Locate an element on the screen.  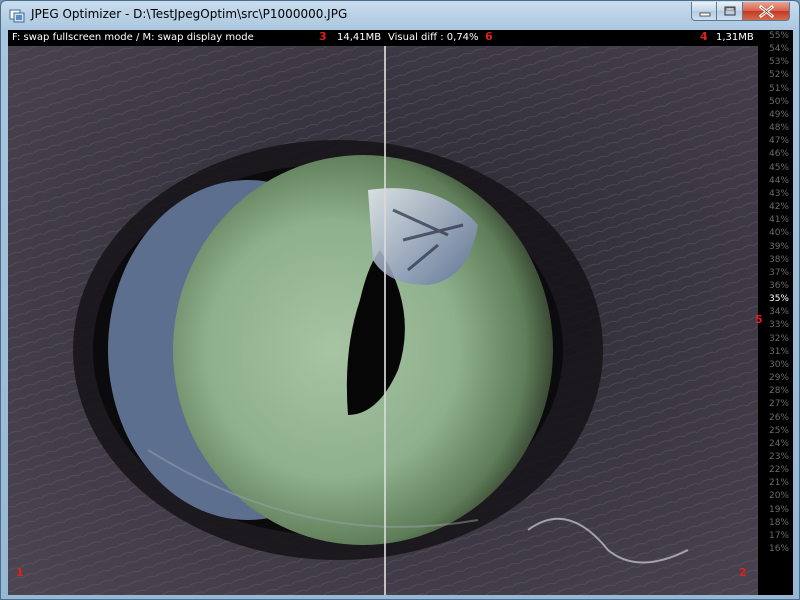
quality-tick: 16% is located at coordinates (775, 549).